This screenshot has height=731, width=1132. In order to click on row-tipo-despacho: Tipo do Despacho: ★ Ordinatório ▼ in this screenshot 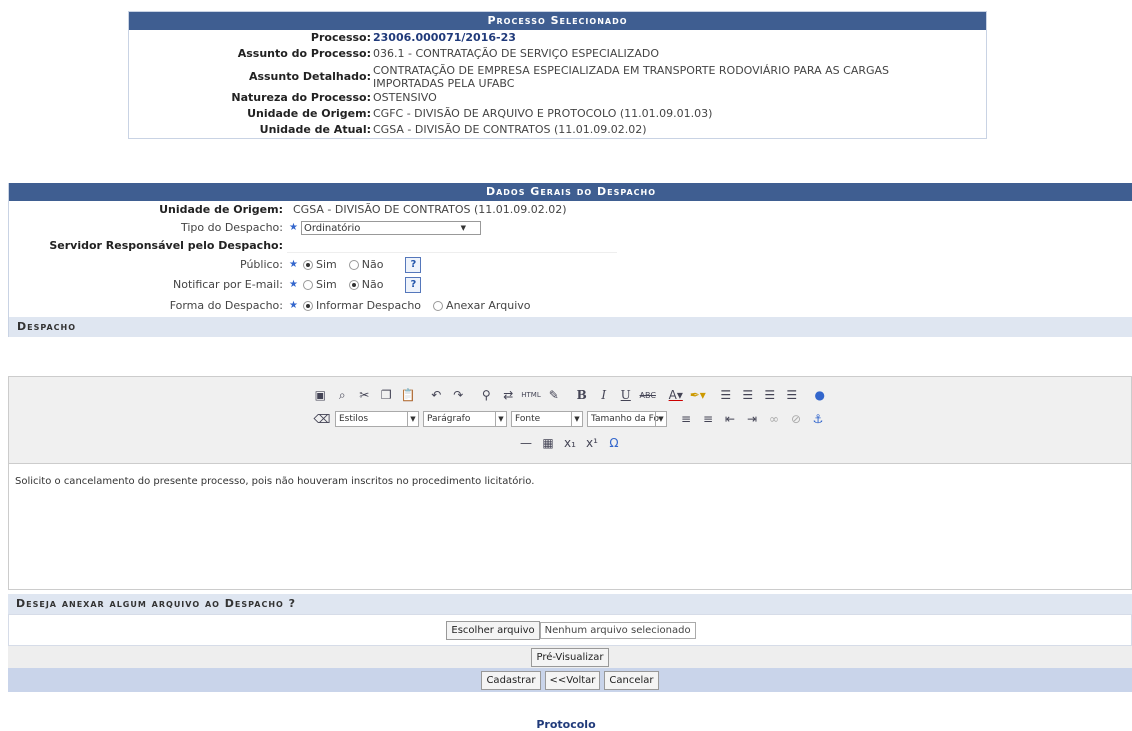, I will do `click(570, 228)`.